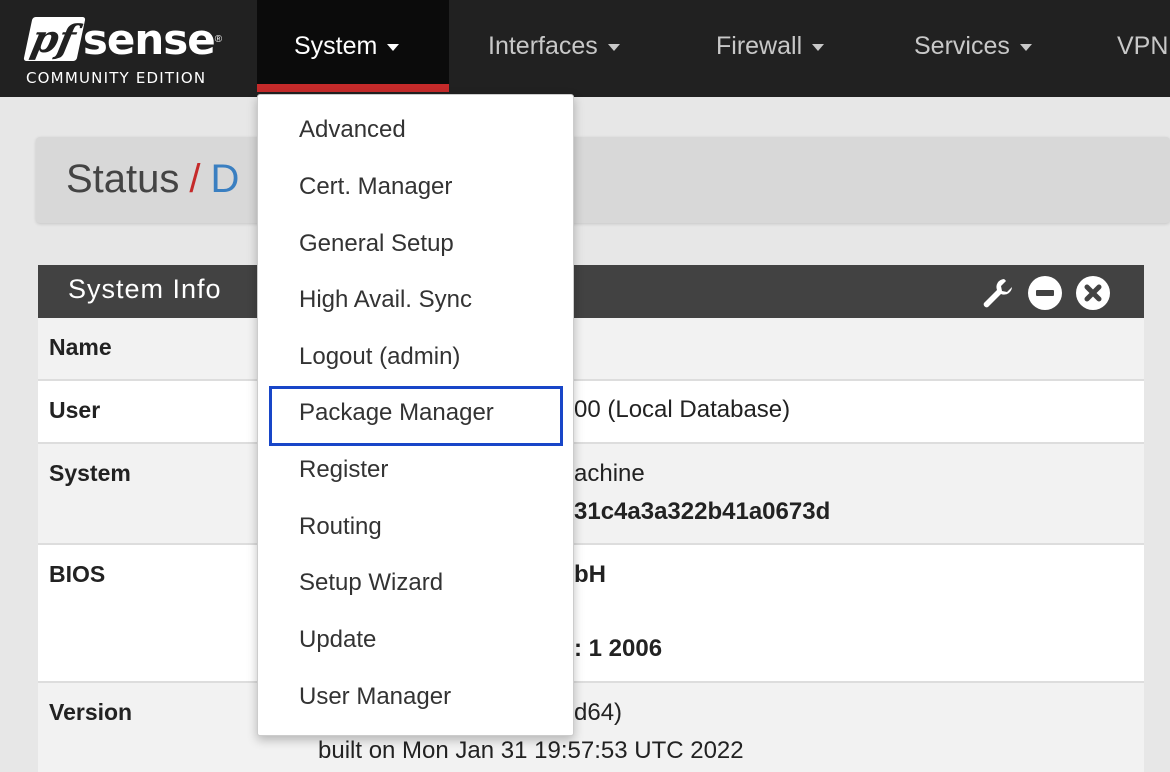  Describe the element at coordinates (225, 179) in the screenshot. I see `breadcrumb-current: D` at that location.